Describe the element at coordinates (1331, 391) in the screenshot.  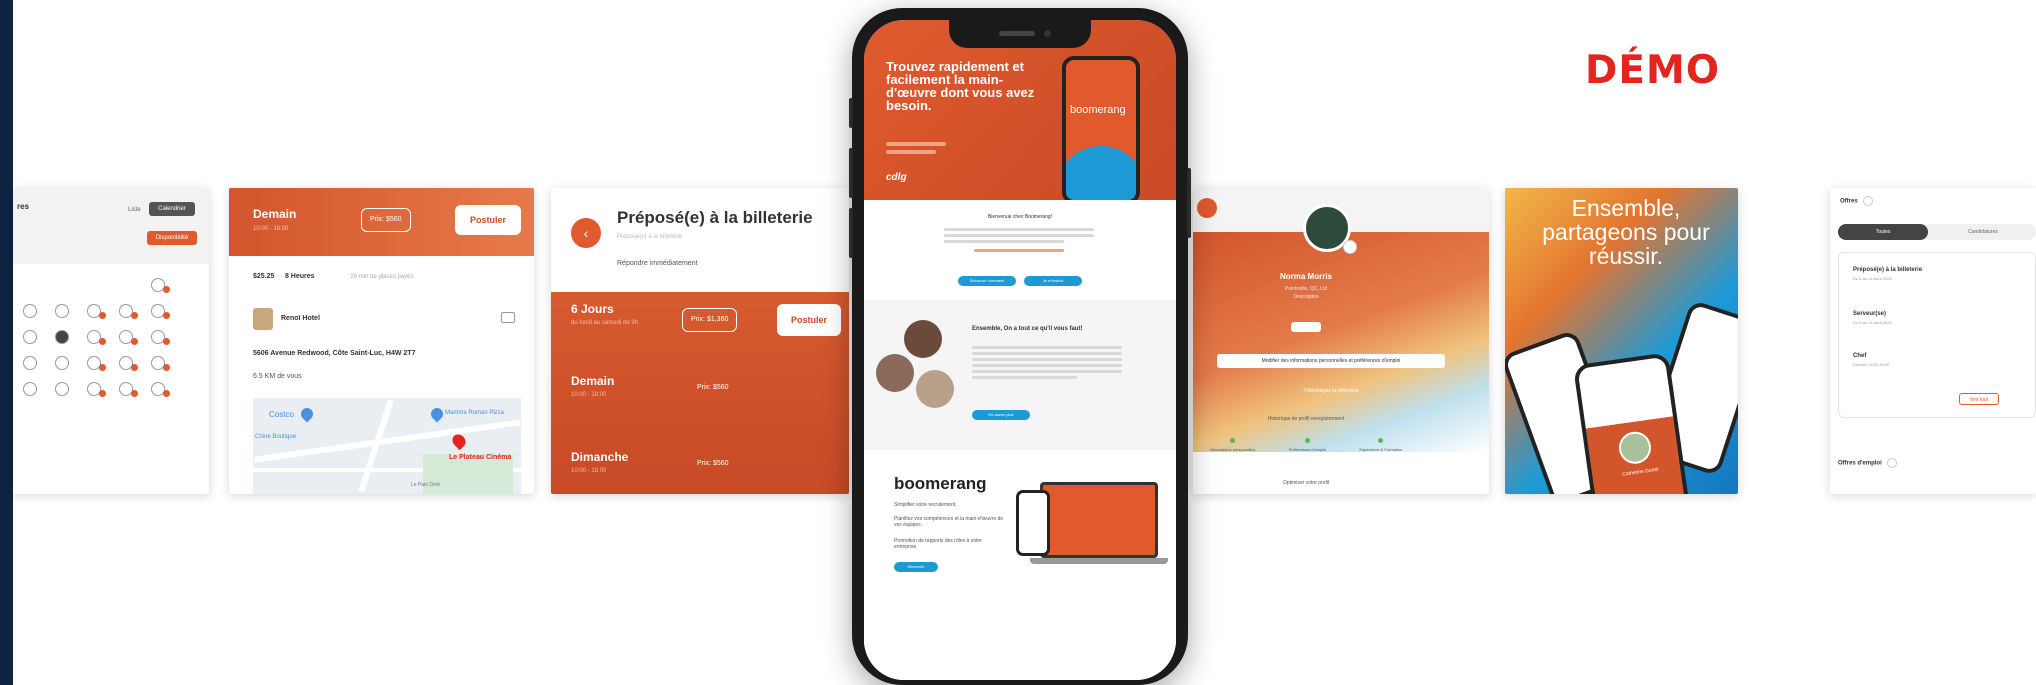
I see `profile-ref-button: Téléchargez la référence` at that location.